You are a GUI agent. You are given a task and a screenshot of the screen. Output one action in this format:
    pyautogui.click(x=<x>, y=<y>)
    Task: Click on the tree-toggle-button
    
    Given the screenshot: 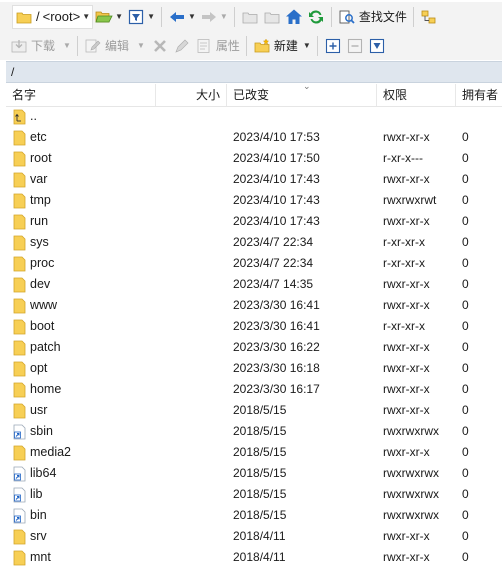 What is the action you would take?
    pyautogui.click(x=429, y=17)
    